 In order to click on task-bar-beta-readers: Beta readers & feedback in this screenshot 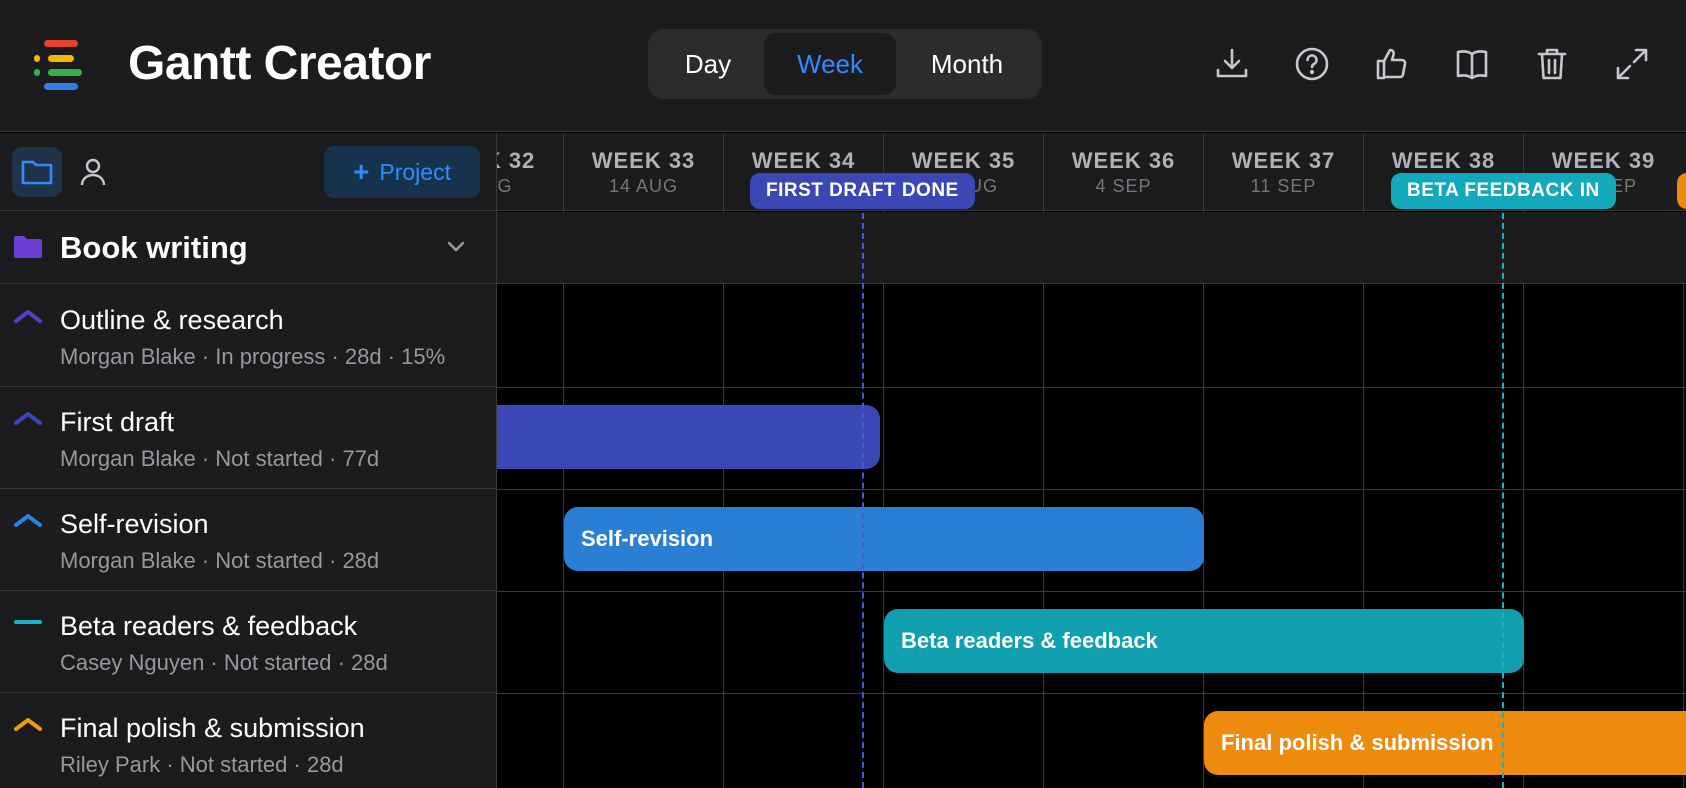, I will do `click(1204, 641)`.